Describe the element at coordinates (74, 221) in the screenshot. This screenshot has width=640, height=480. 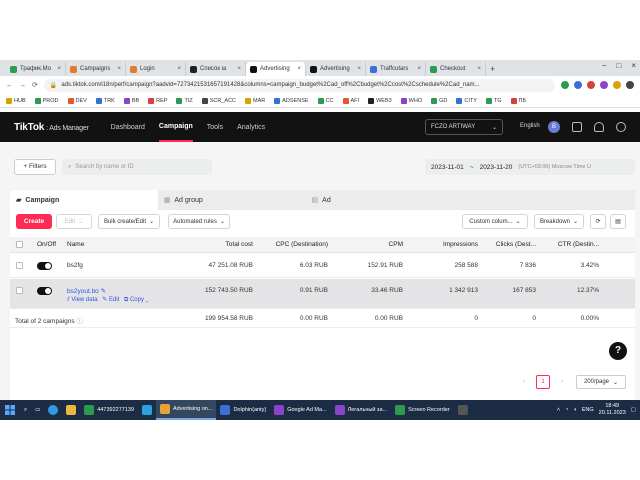
I see `edit-button: Edit ⌄` at that location.